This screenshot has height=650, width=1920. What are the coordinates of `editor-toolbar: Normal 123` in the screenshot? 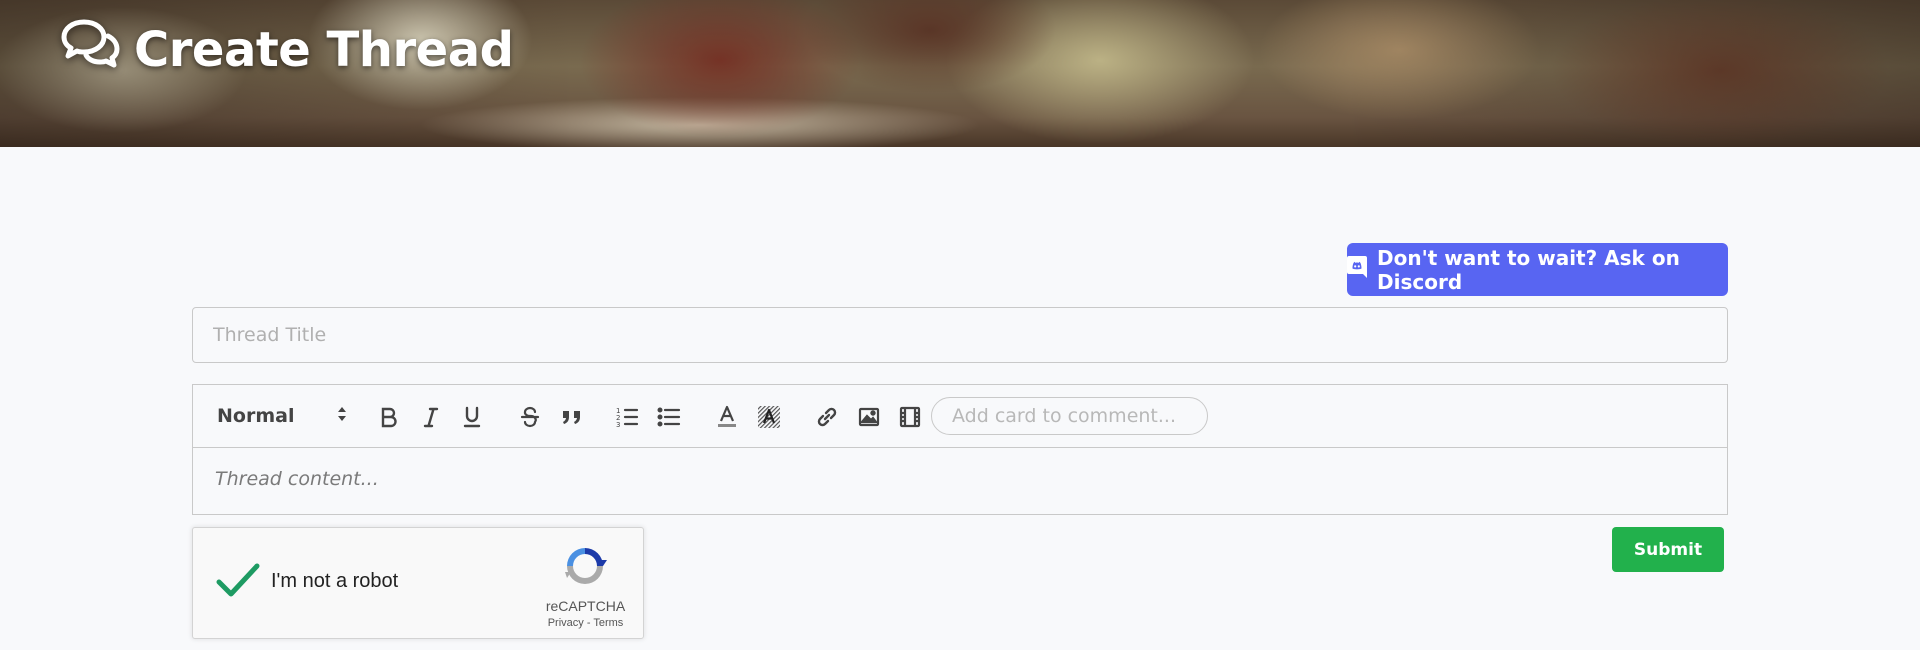 It's located at (960, 416).